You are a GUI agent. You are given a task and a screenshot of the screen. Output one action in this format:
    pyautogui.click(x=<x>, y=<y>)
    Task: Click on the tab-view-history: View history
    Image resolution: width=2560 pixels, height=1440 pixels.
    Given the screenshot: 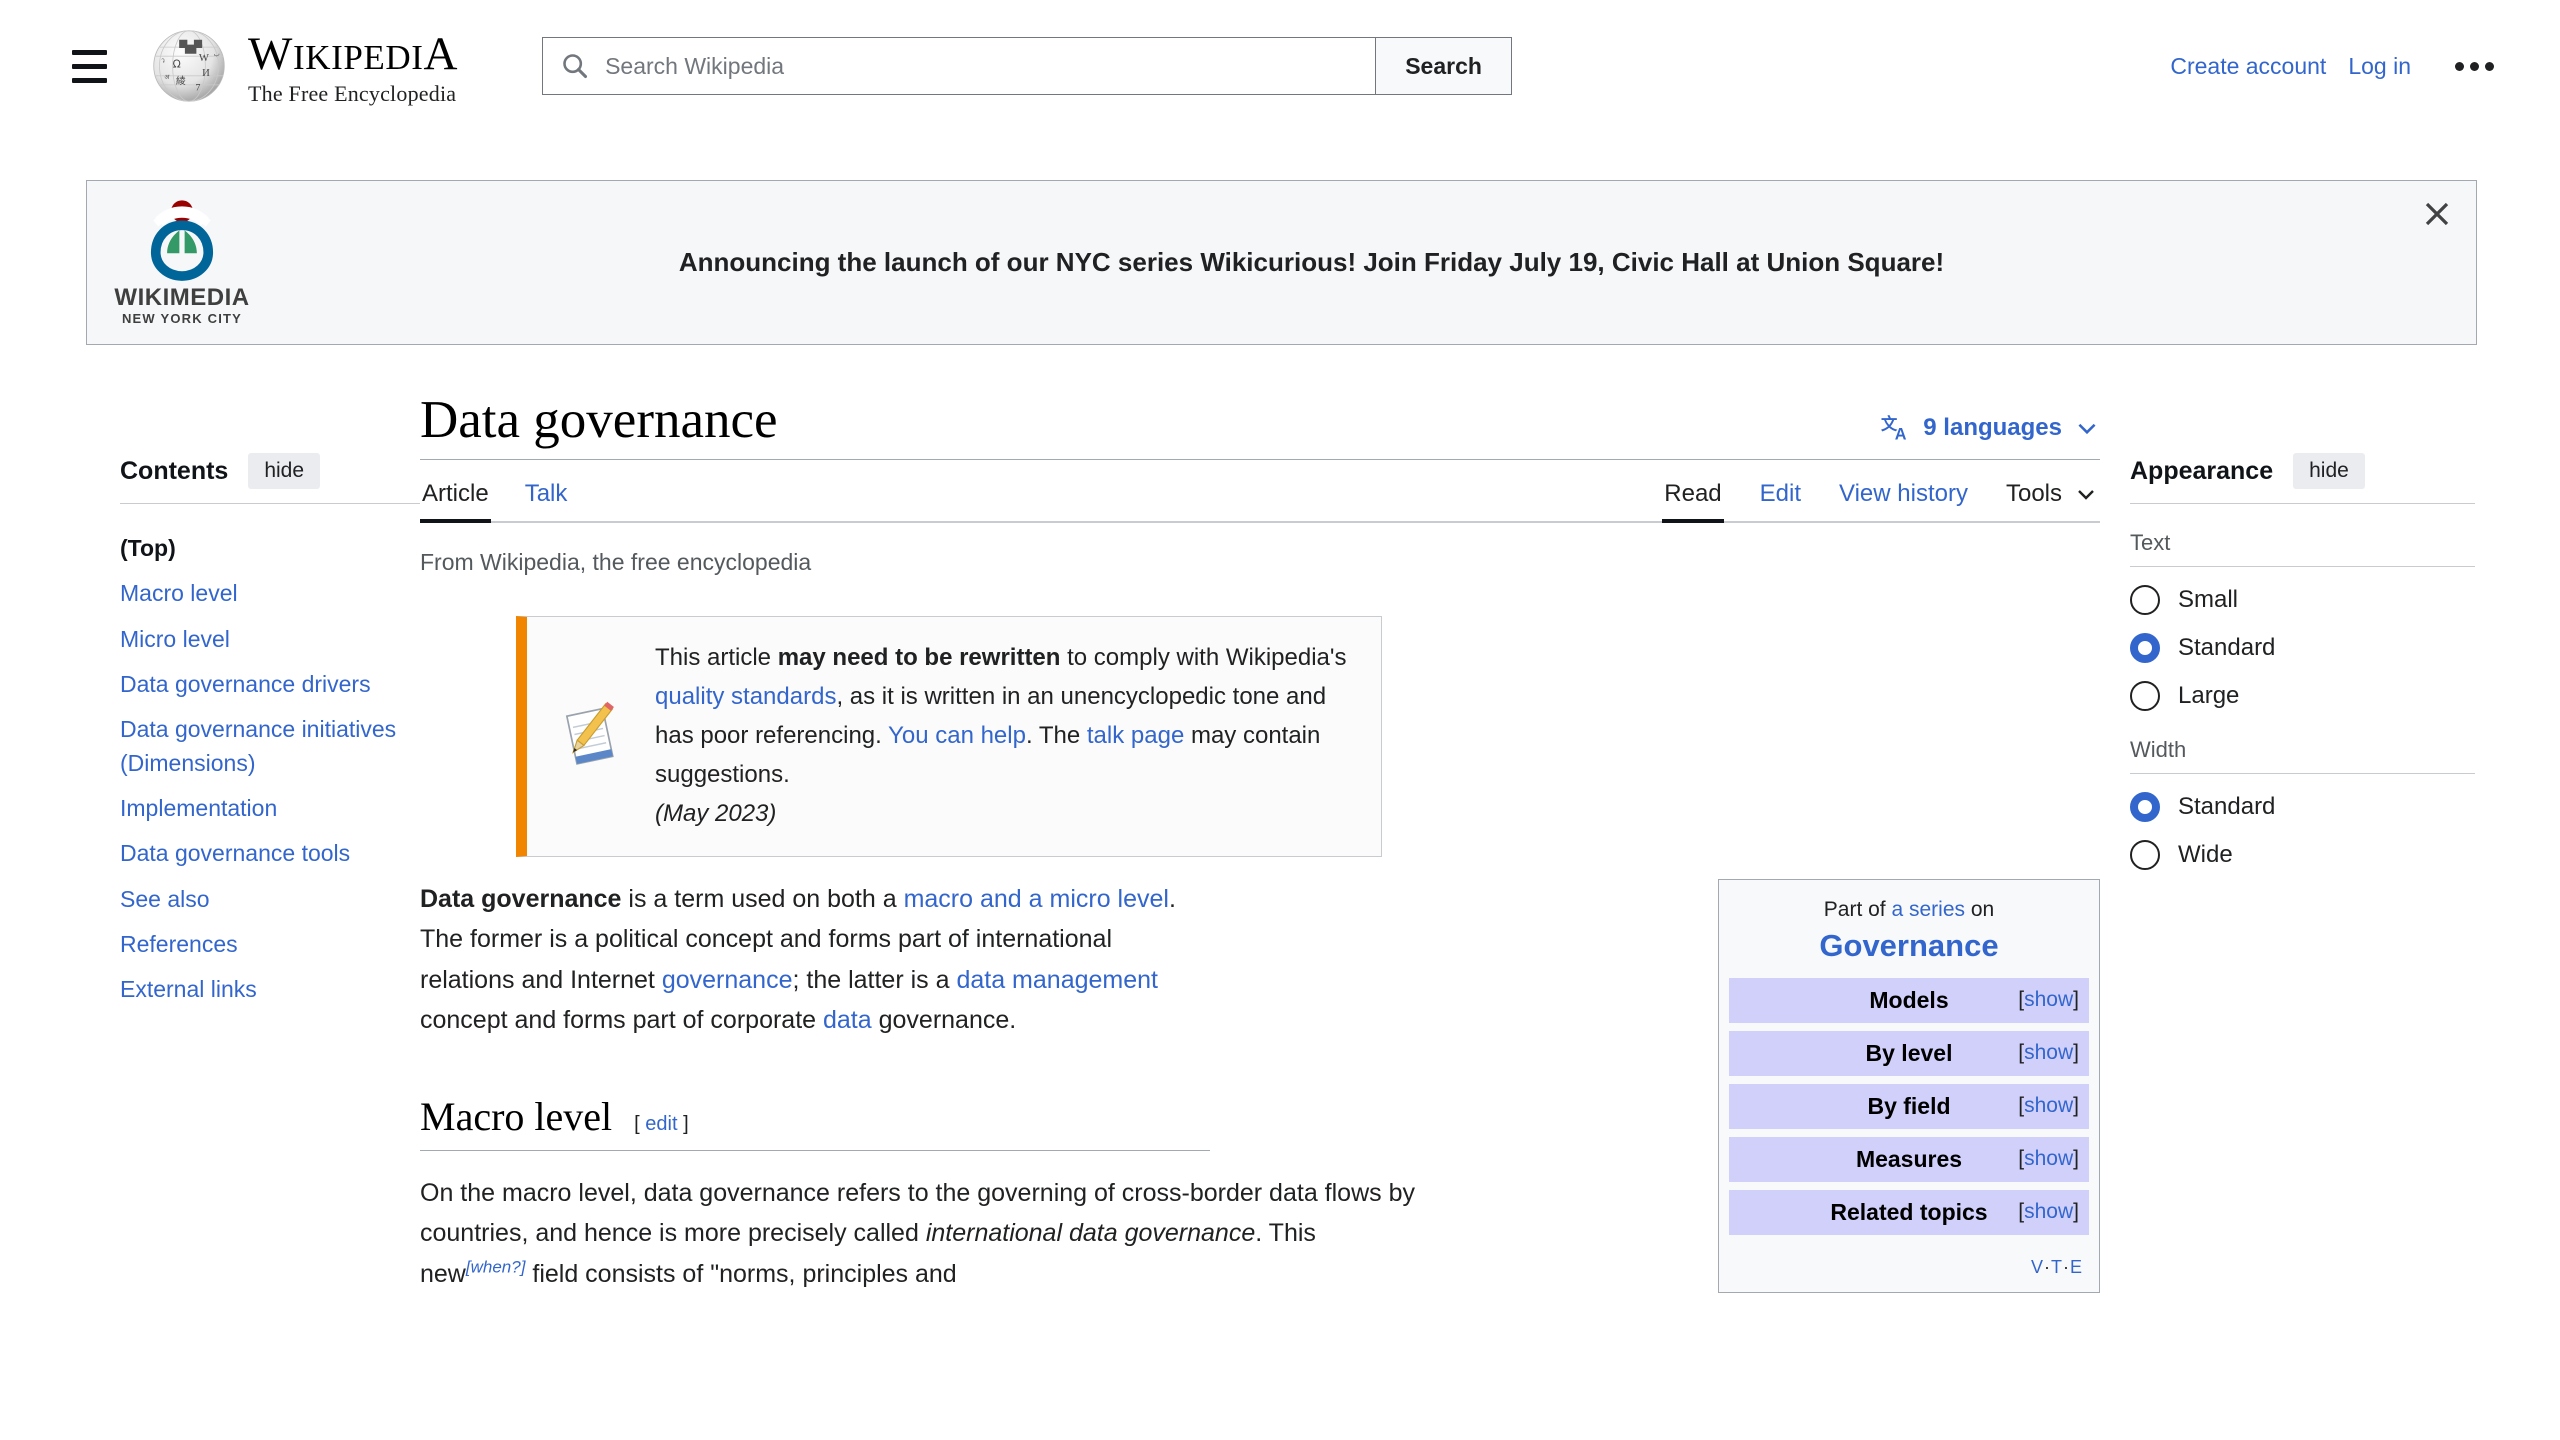 What is the action you would take?
    pyautogui.click(x=1903, y=498)
    